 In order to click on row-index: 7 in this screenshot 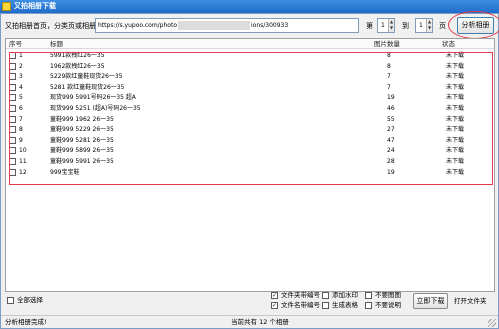, I will do `click(21, 119)`.